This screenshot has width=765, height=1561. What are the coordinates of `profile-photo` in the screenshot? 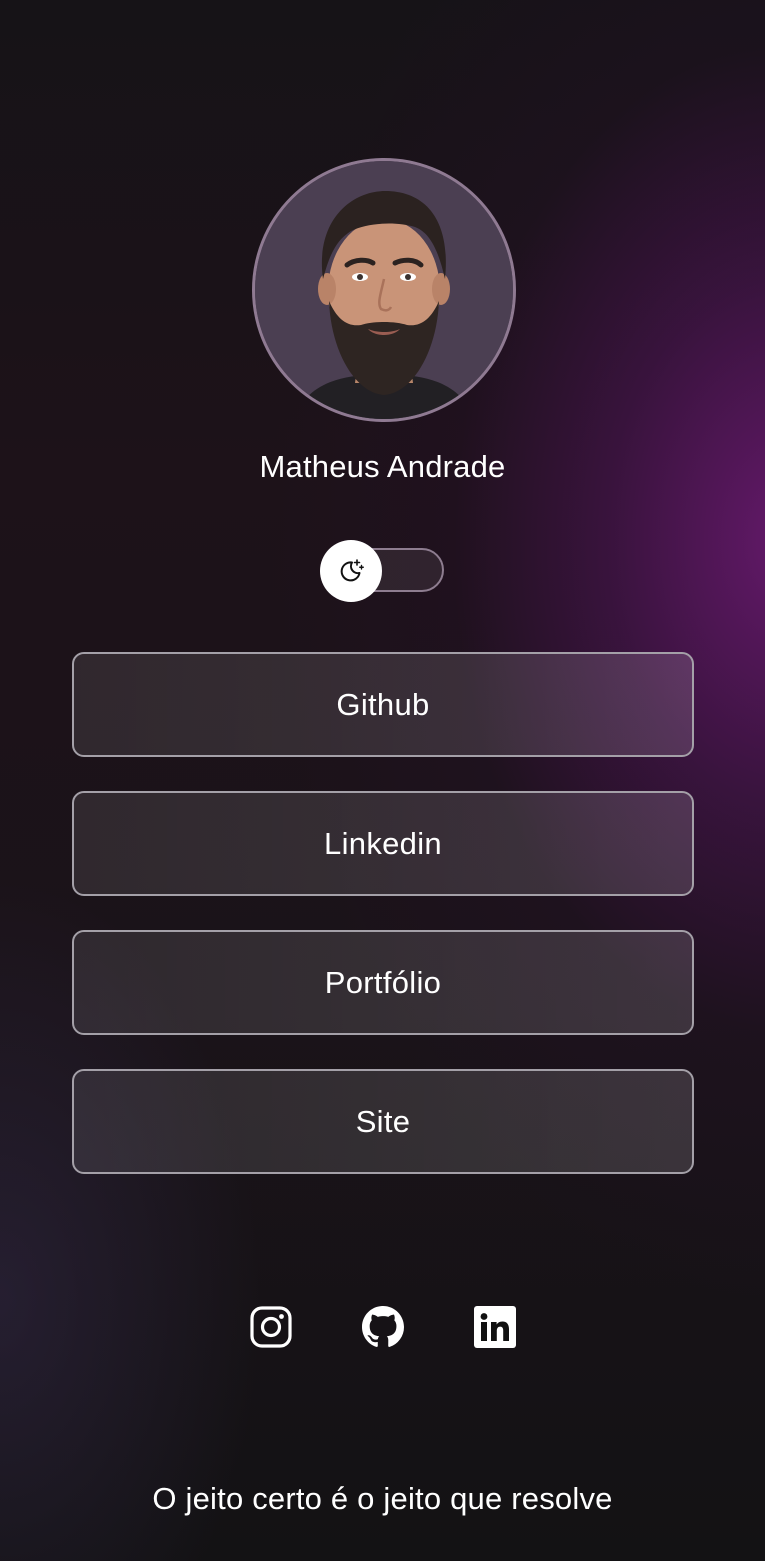 It's located at (384, 290).